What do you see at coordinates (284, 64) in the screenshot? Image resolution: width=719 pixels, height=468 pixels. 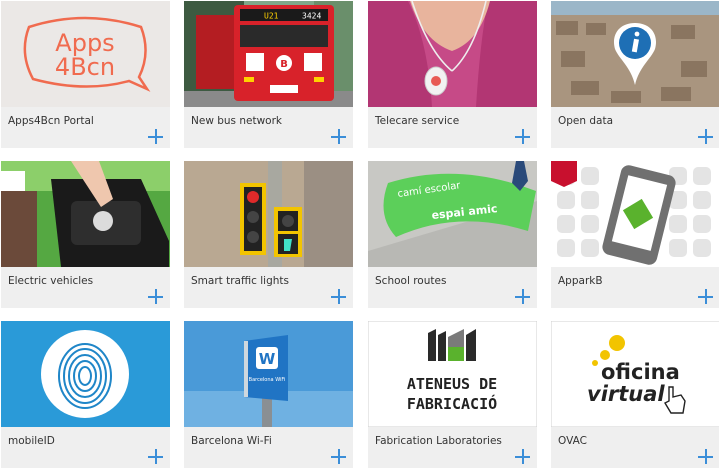 I see `svg-text: B` at bounding box center [284, 64].